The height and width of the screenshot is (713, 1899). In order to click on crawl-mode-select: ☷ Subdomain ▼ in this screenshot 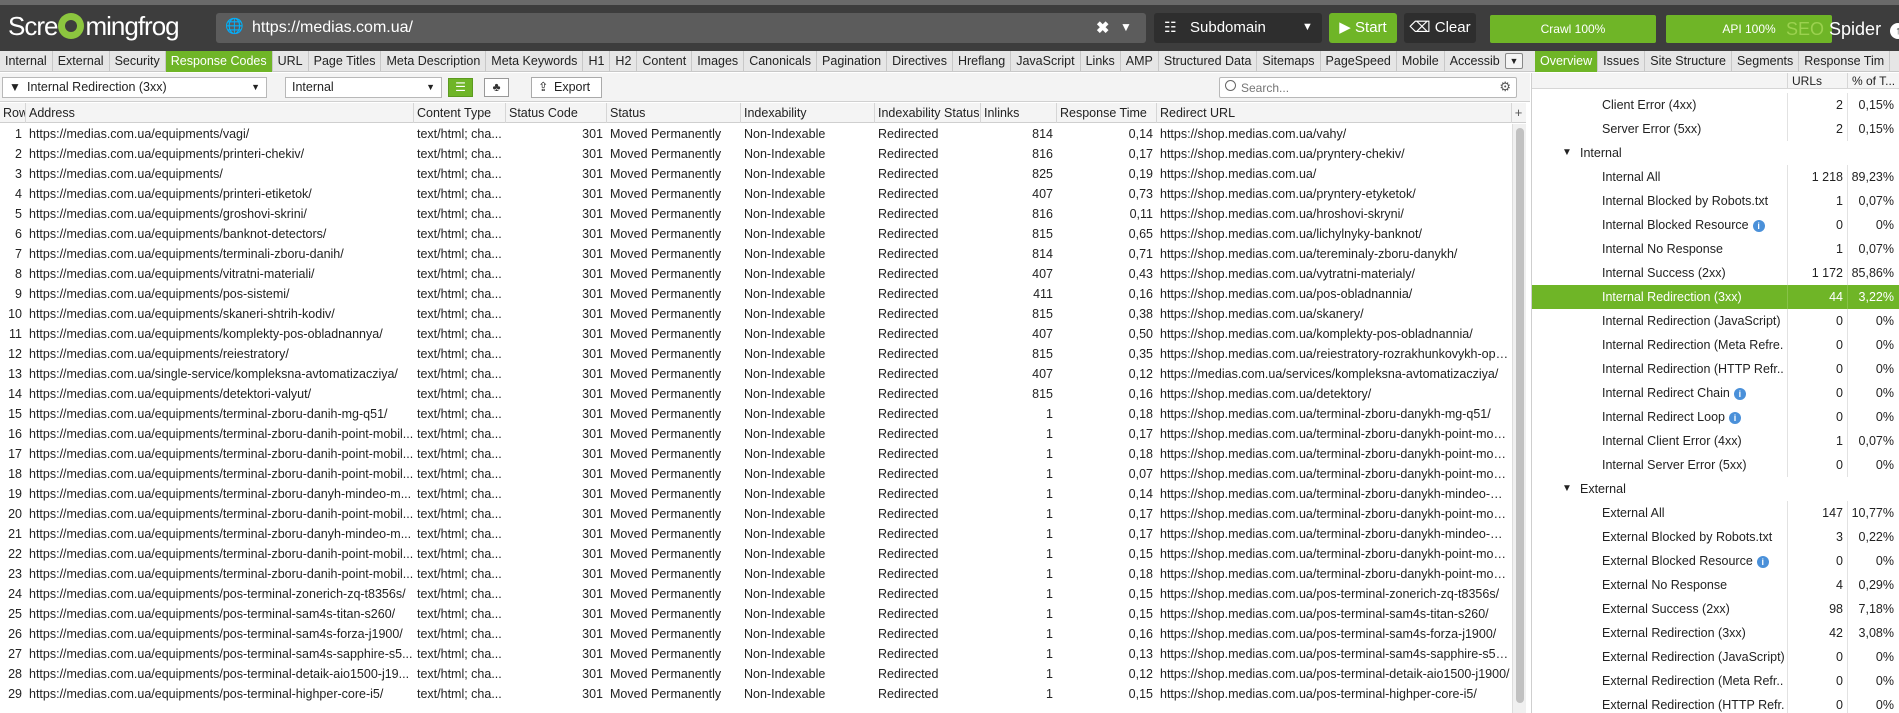, I will do `click(1238, 28)`.